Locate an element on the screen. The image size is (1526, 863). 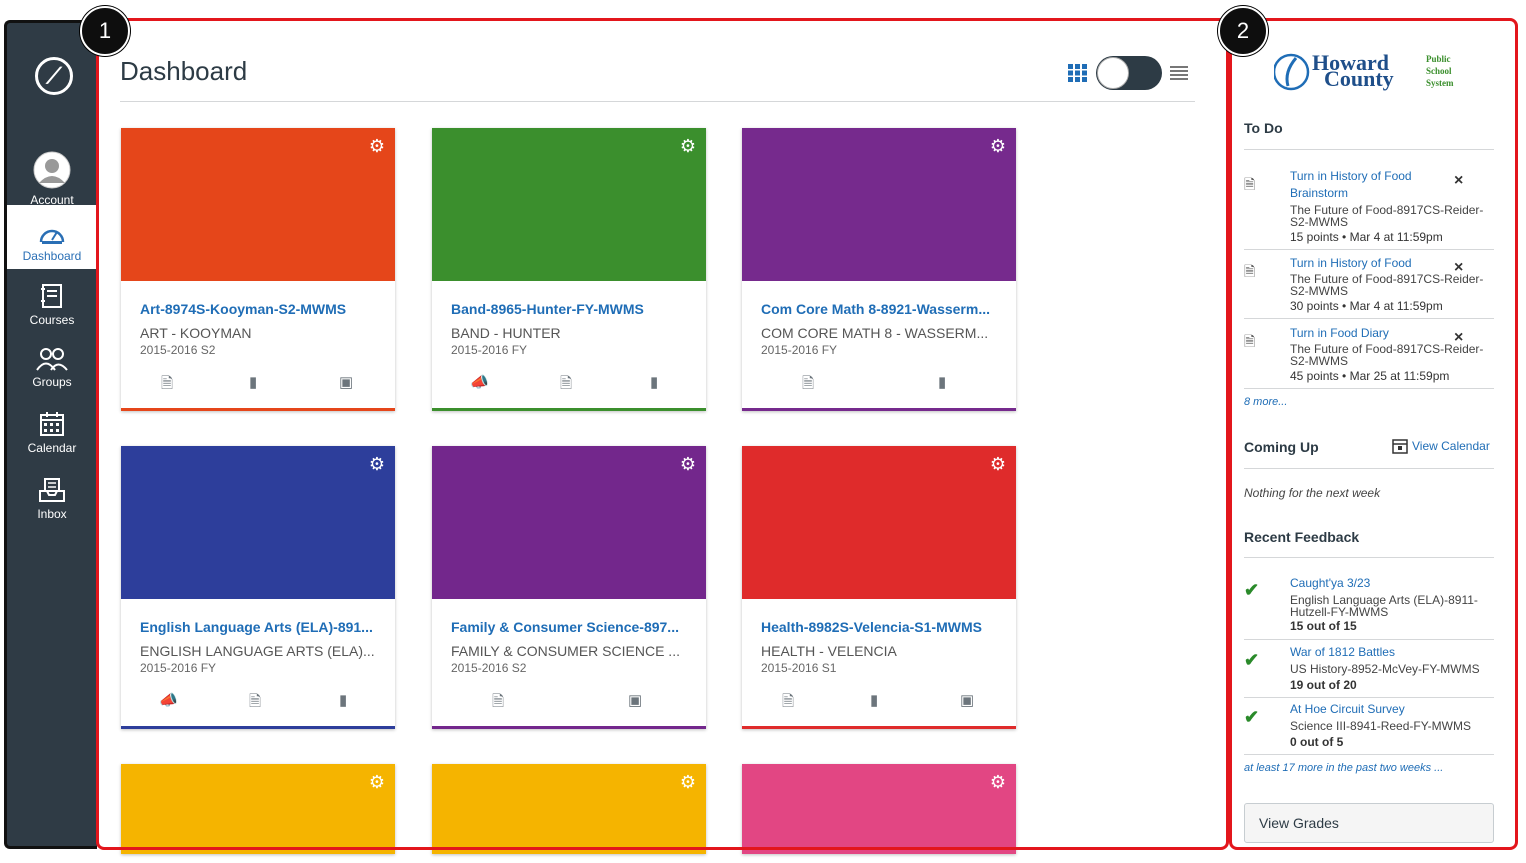
todo-meta: 30 points • Mar 4 at 11:59pm is located at coordinates (1366, 306).